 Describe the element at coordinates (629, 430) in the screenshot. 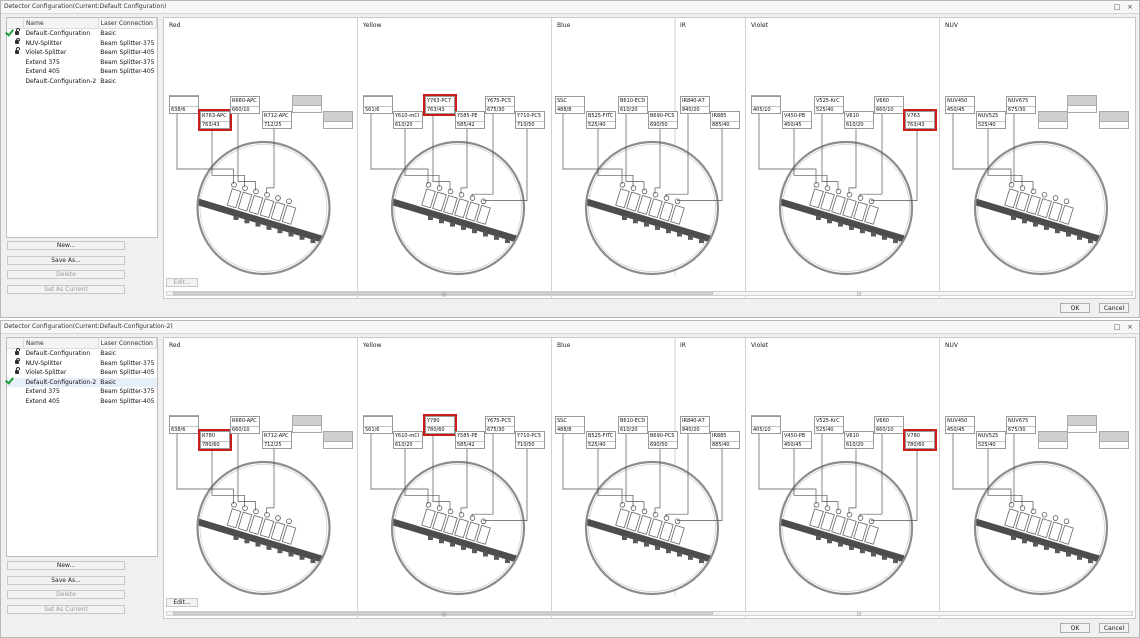

I see `detector-filter: 610/20` at that location.